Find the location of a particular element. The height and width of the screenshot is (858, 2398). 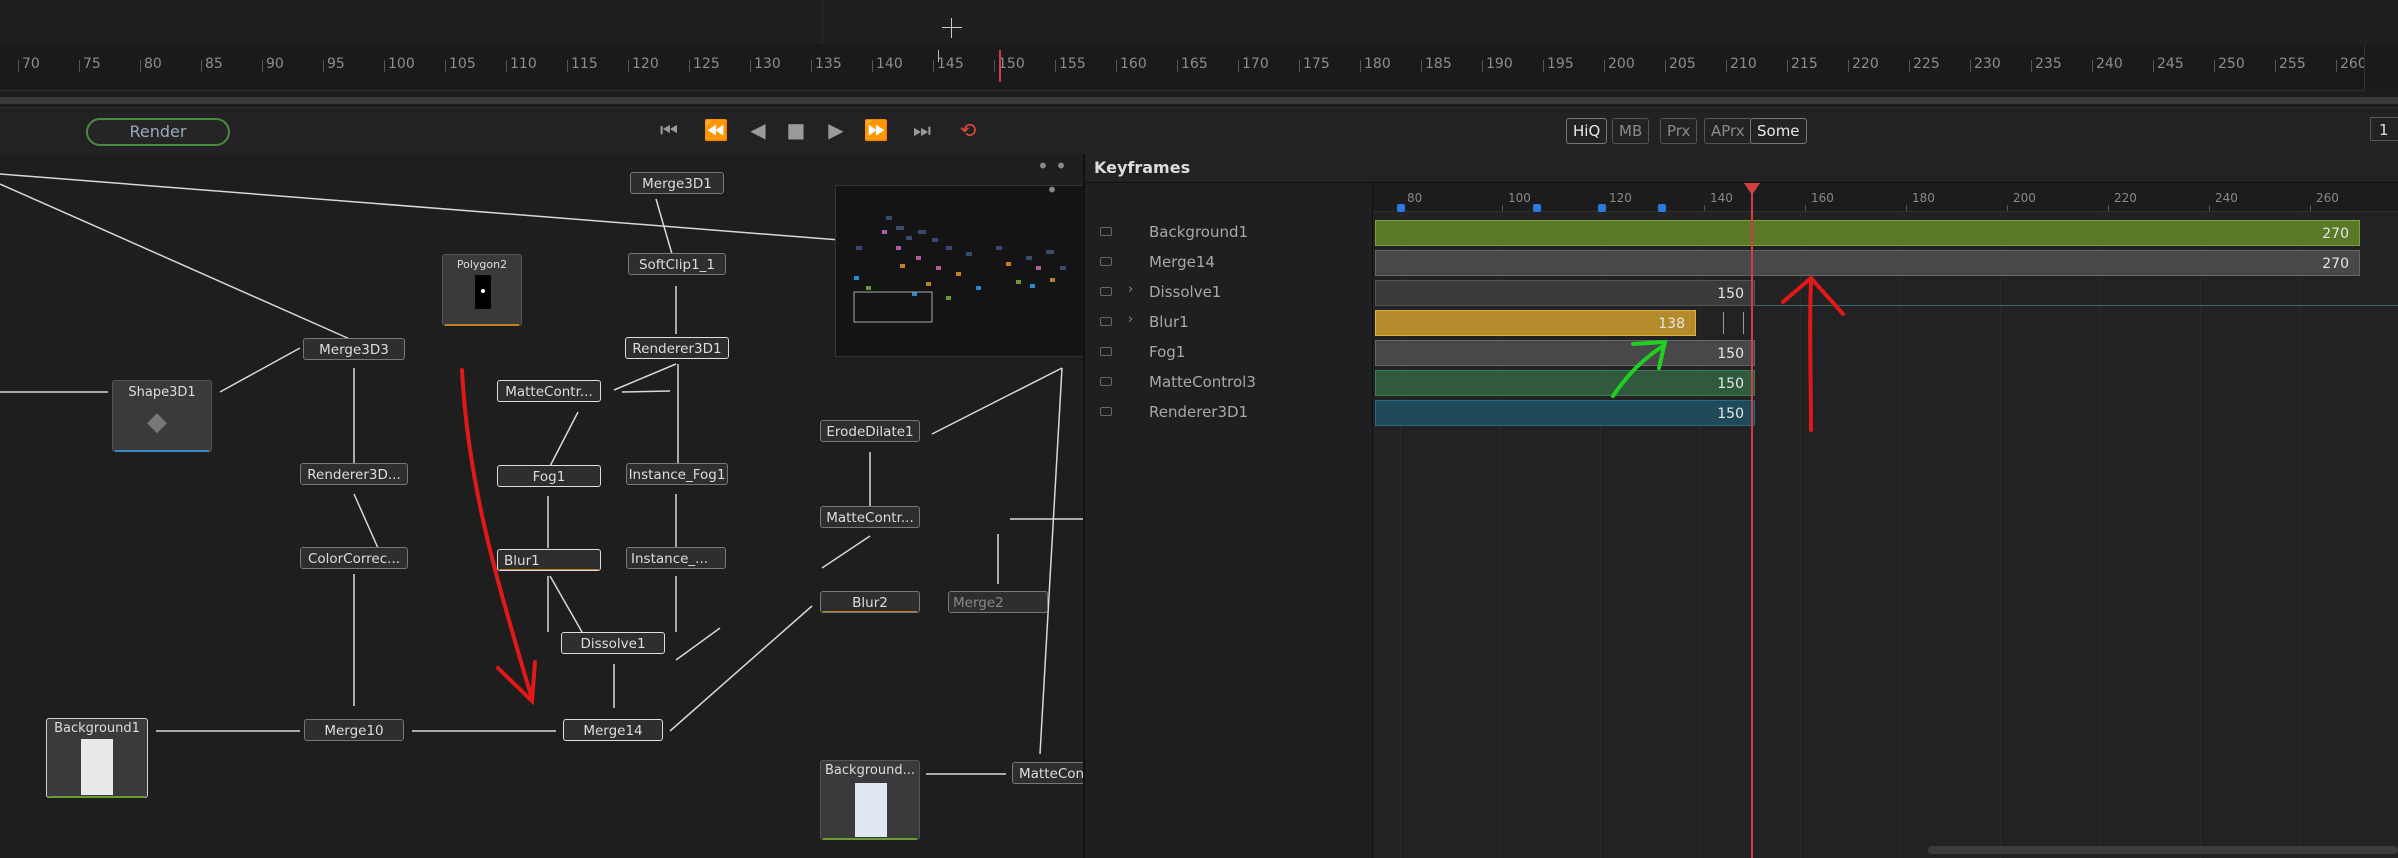

ruler-tick-label: 110 is located at coordinates (523, 64).